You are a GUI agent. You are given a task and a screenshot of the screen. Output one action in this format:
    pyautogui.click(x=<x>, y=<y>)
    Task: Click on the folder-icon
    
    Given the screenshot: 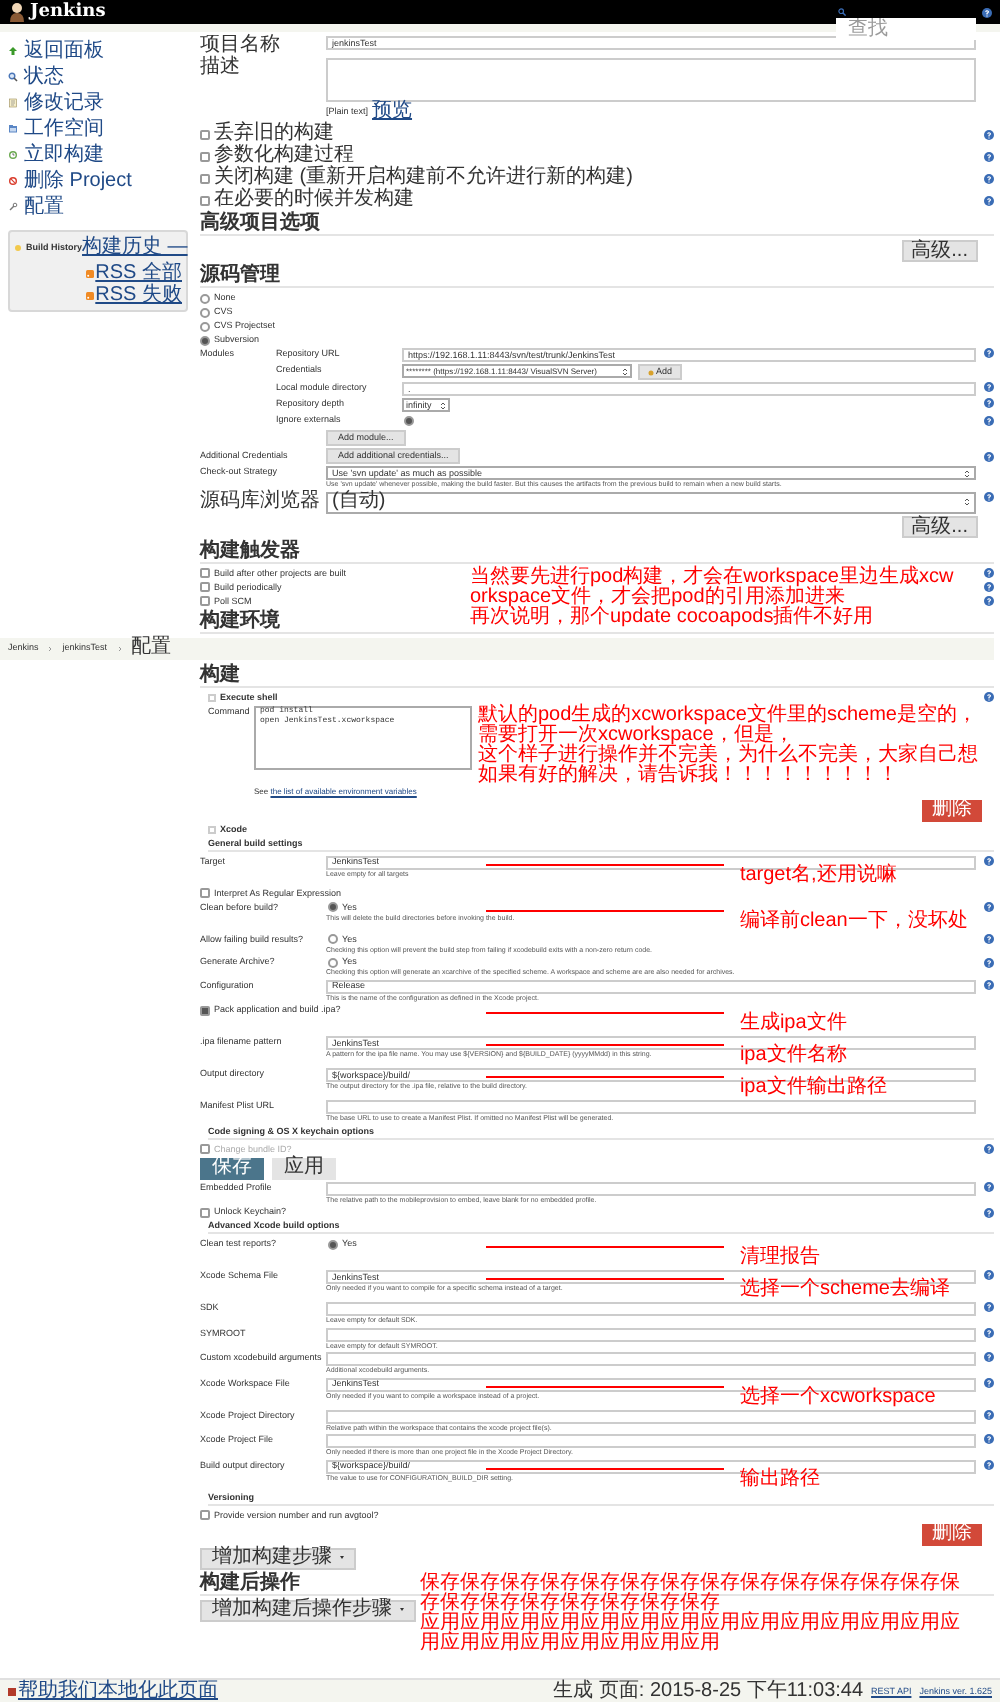 What is the action you would take?
    pyautogui.click(x=13, y=129)
    